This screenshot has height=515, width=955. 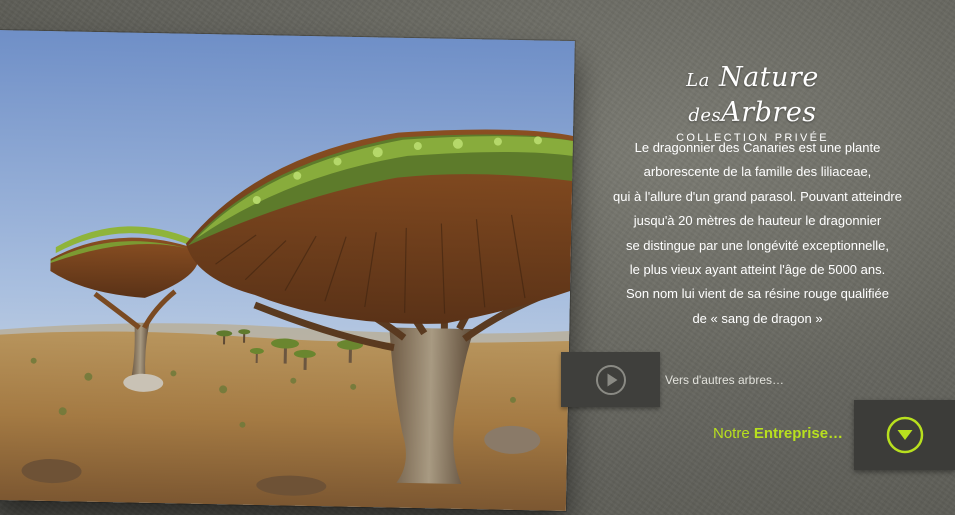 I want to click on brand-header: La Nature desArbres COLLECTION PRIVÉE, so click(x=752, y=103).